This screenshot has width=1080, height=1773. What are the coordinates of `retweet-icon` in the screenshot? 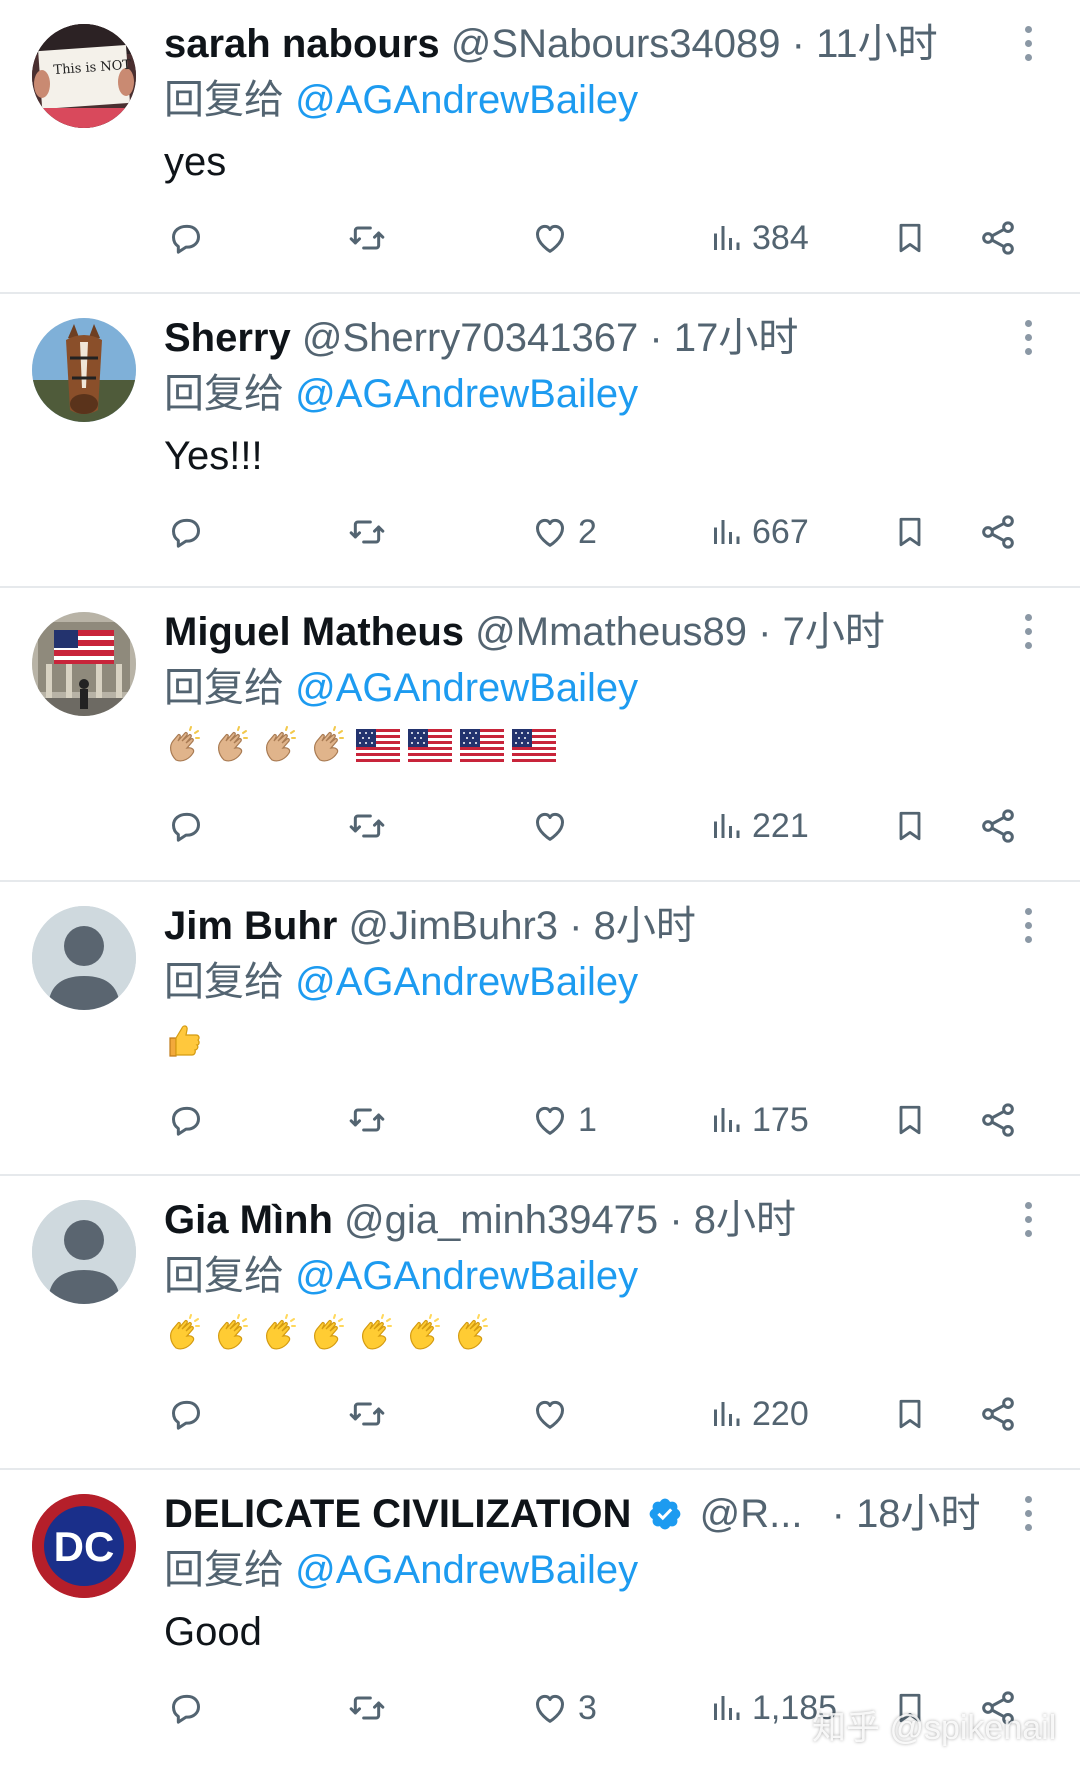 It's located at (367, 1414).